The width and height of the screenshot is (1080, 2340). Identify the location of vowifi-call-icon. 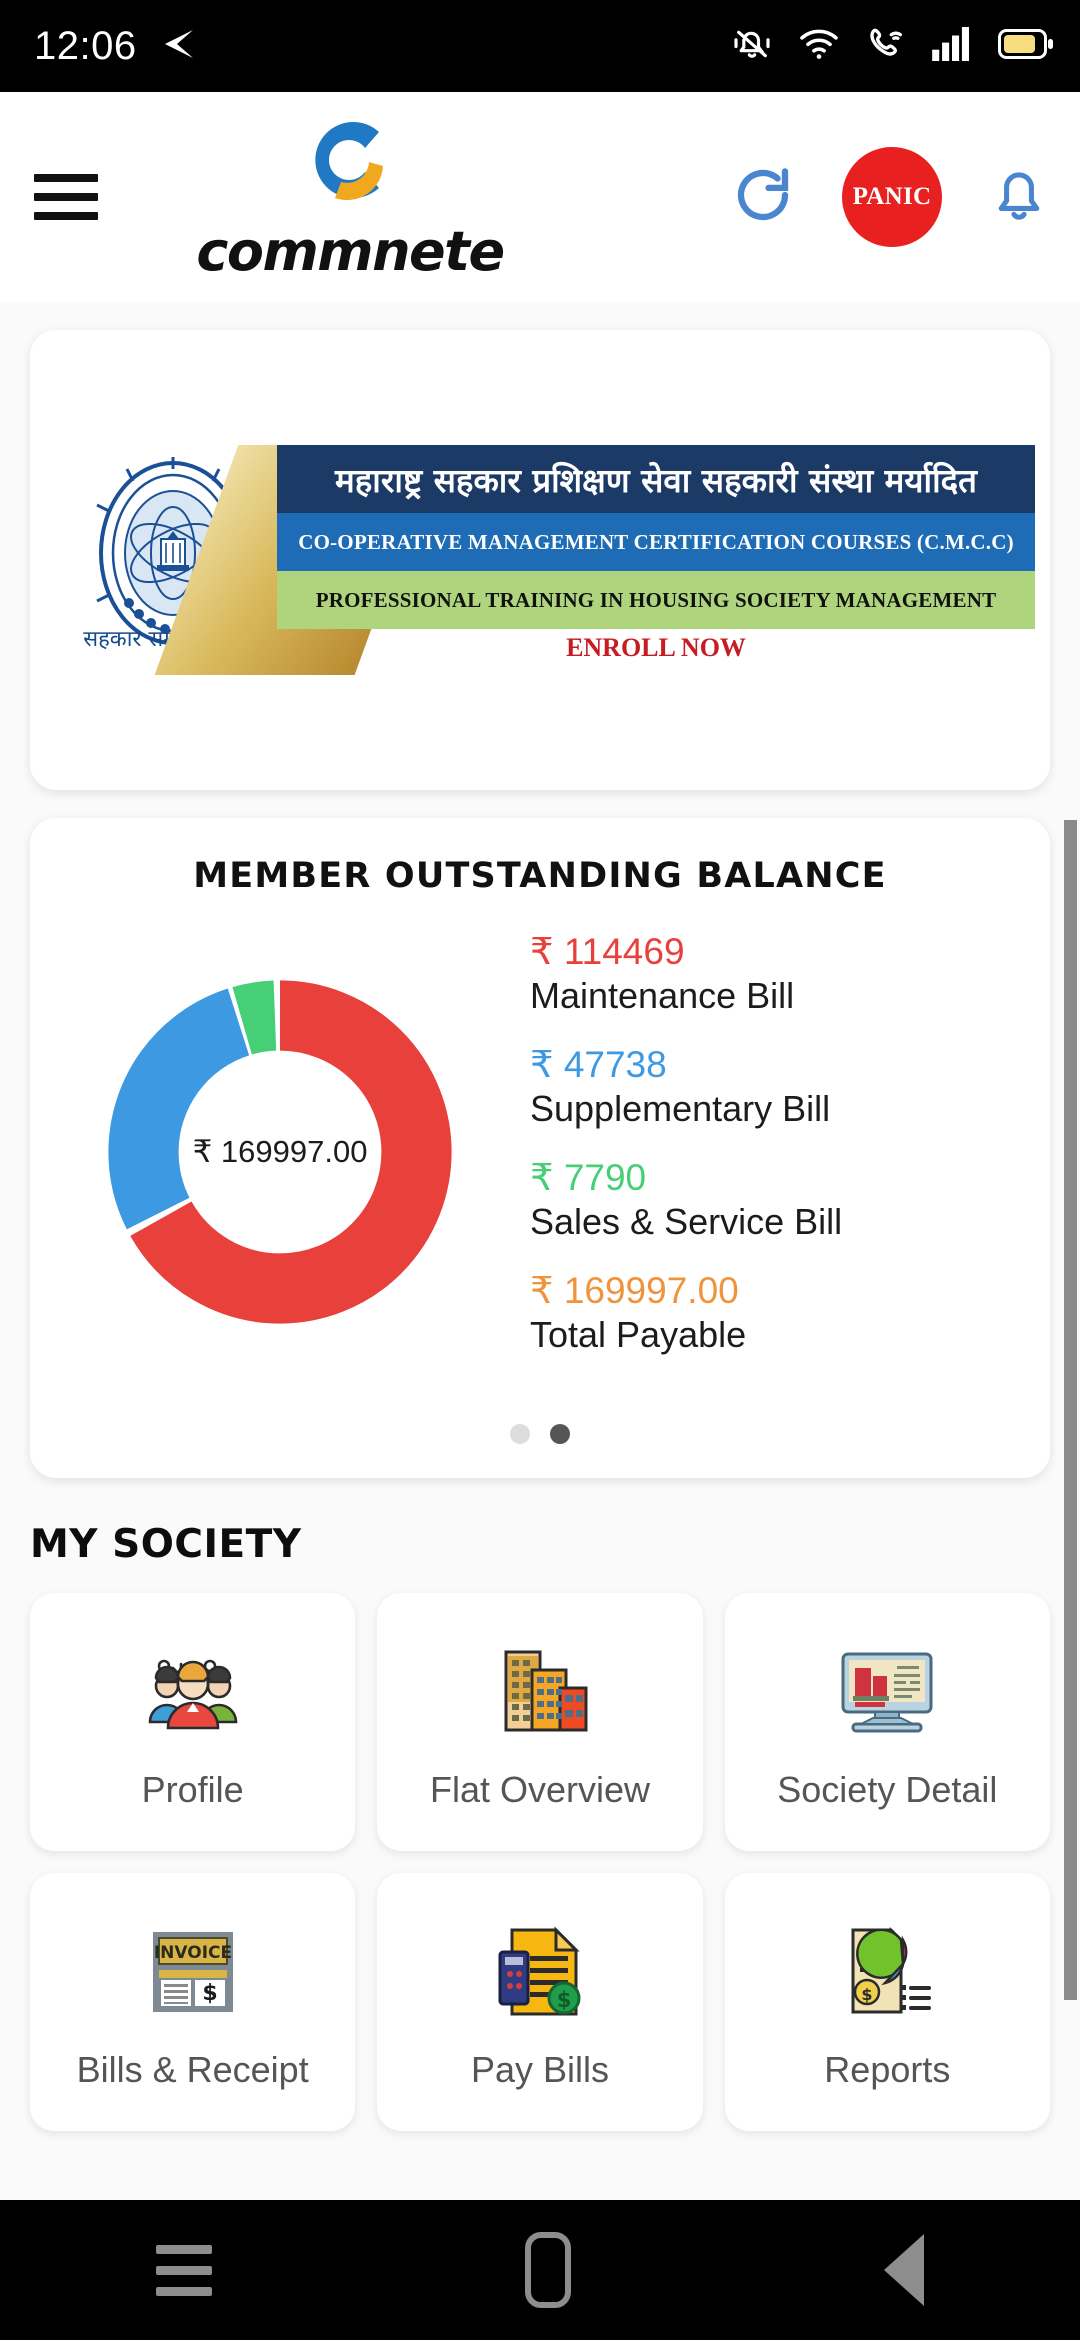
(886, 46).